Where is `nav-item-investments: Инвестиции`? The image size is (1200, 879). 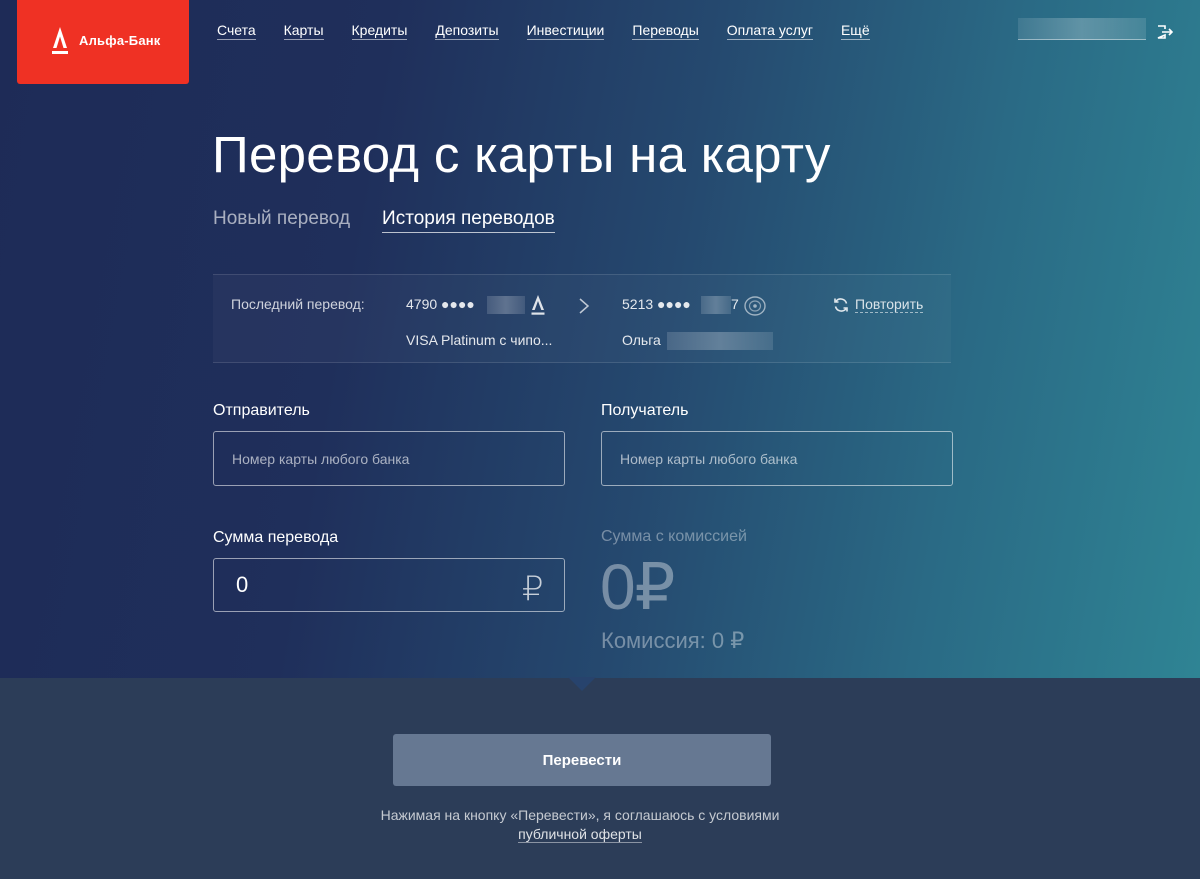 nav-item-investments: Инвестиции is located at coordinates (565, 31).